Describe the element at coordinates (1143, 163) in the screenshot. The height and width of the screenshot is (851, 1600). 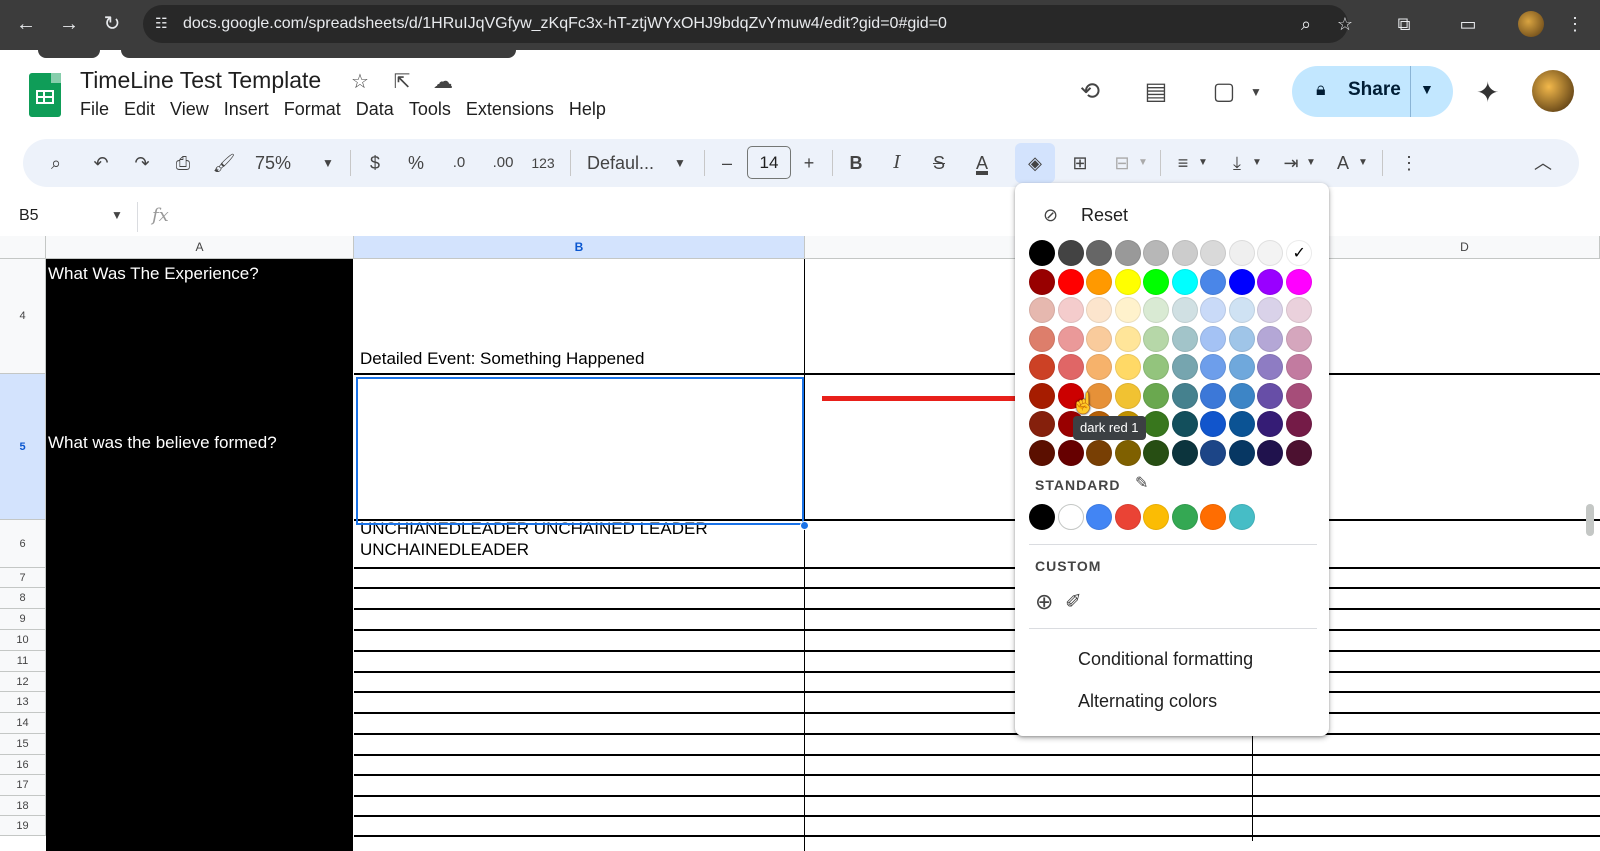
I see `merge-caret-icon: ▼` at that location.